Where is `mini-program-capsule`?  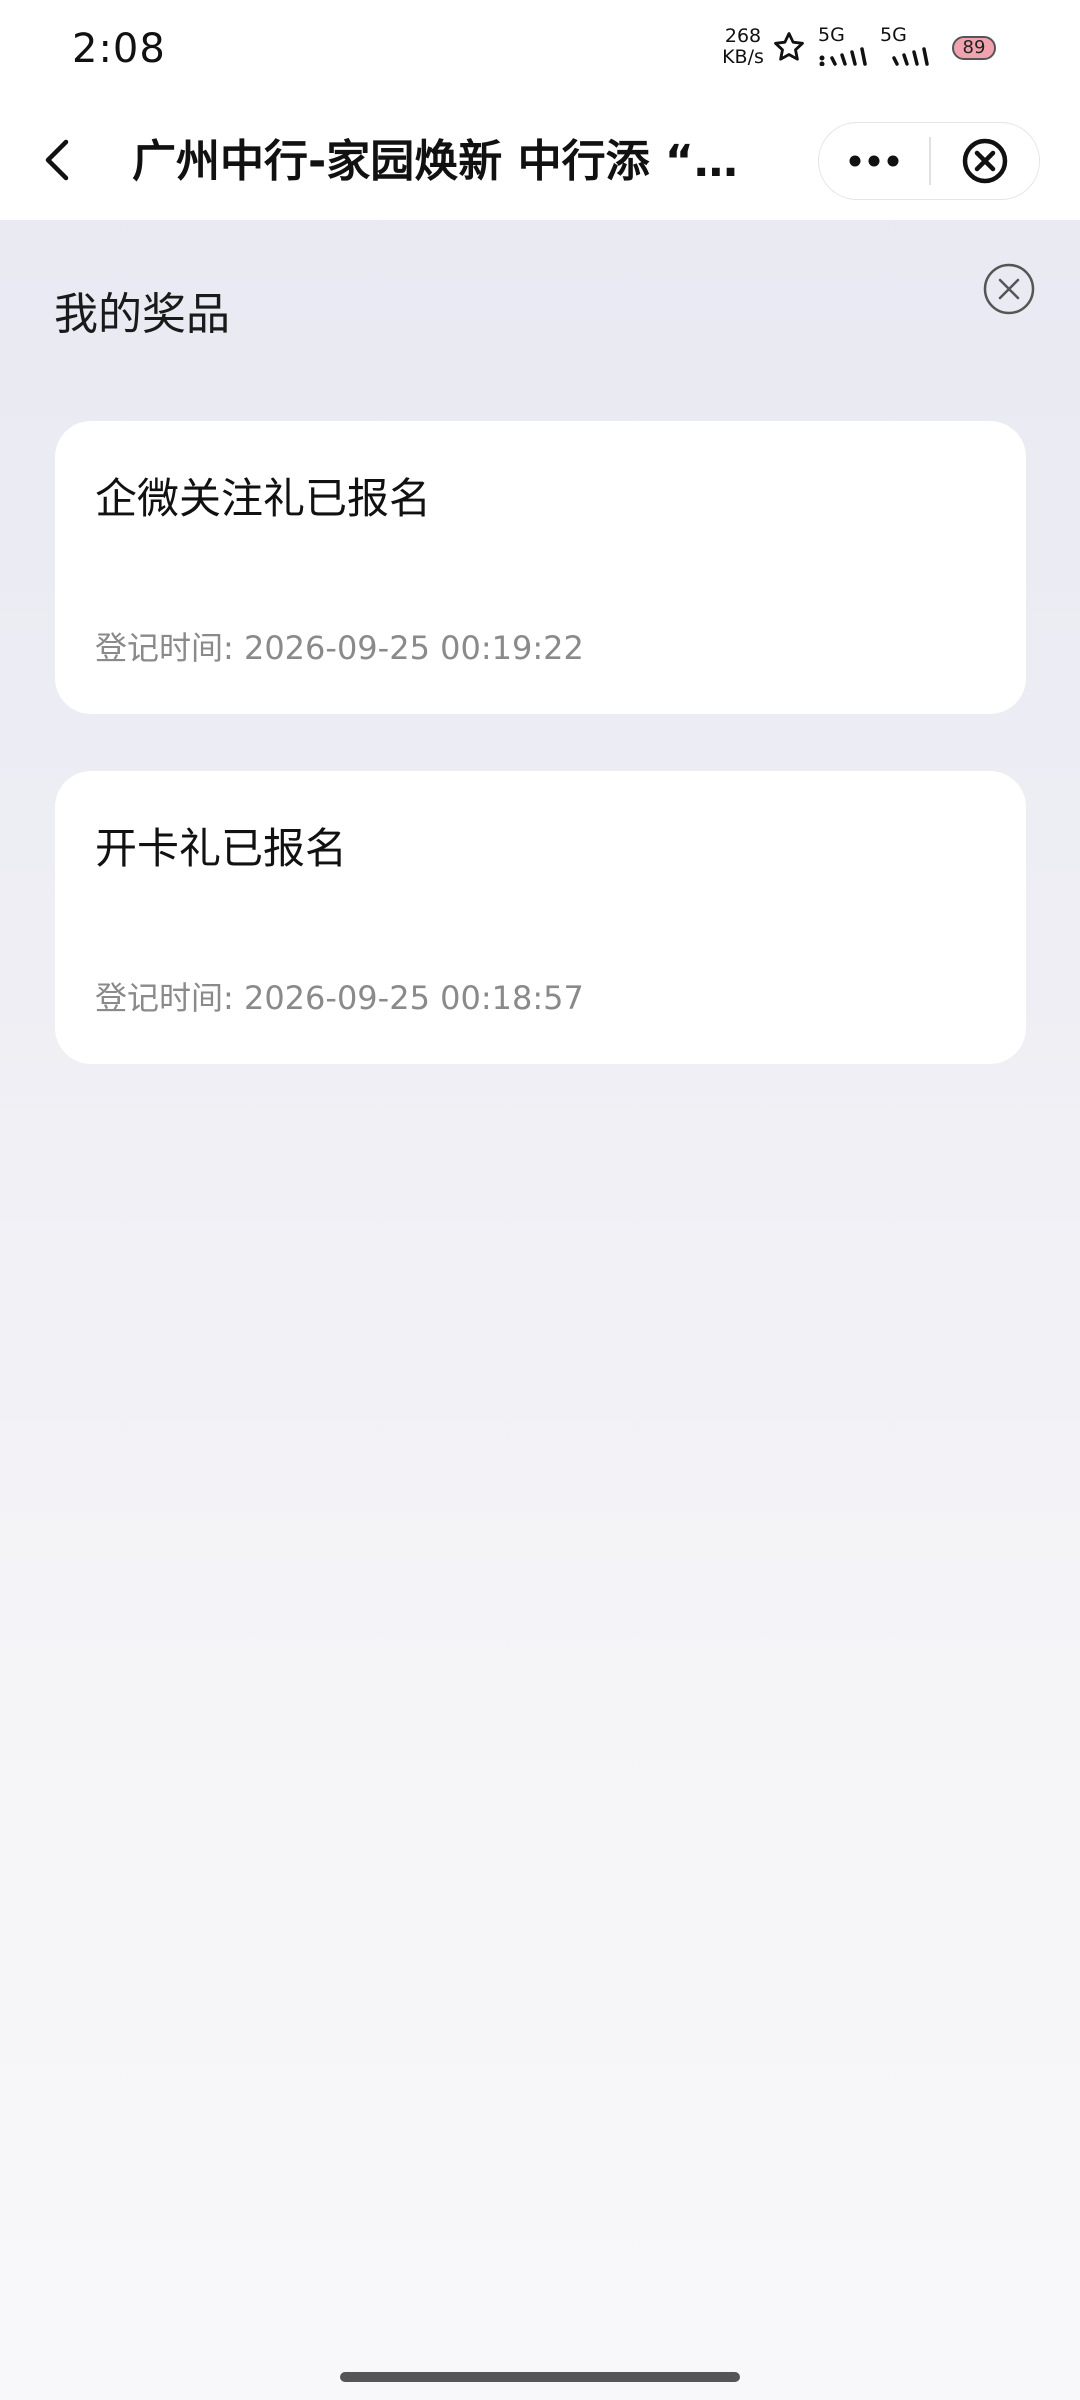 mini-program-capsule is located at coordinates (929, 161).